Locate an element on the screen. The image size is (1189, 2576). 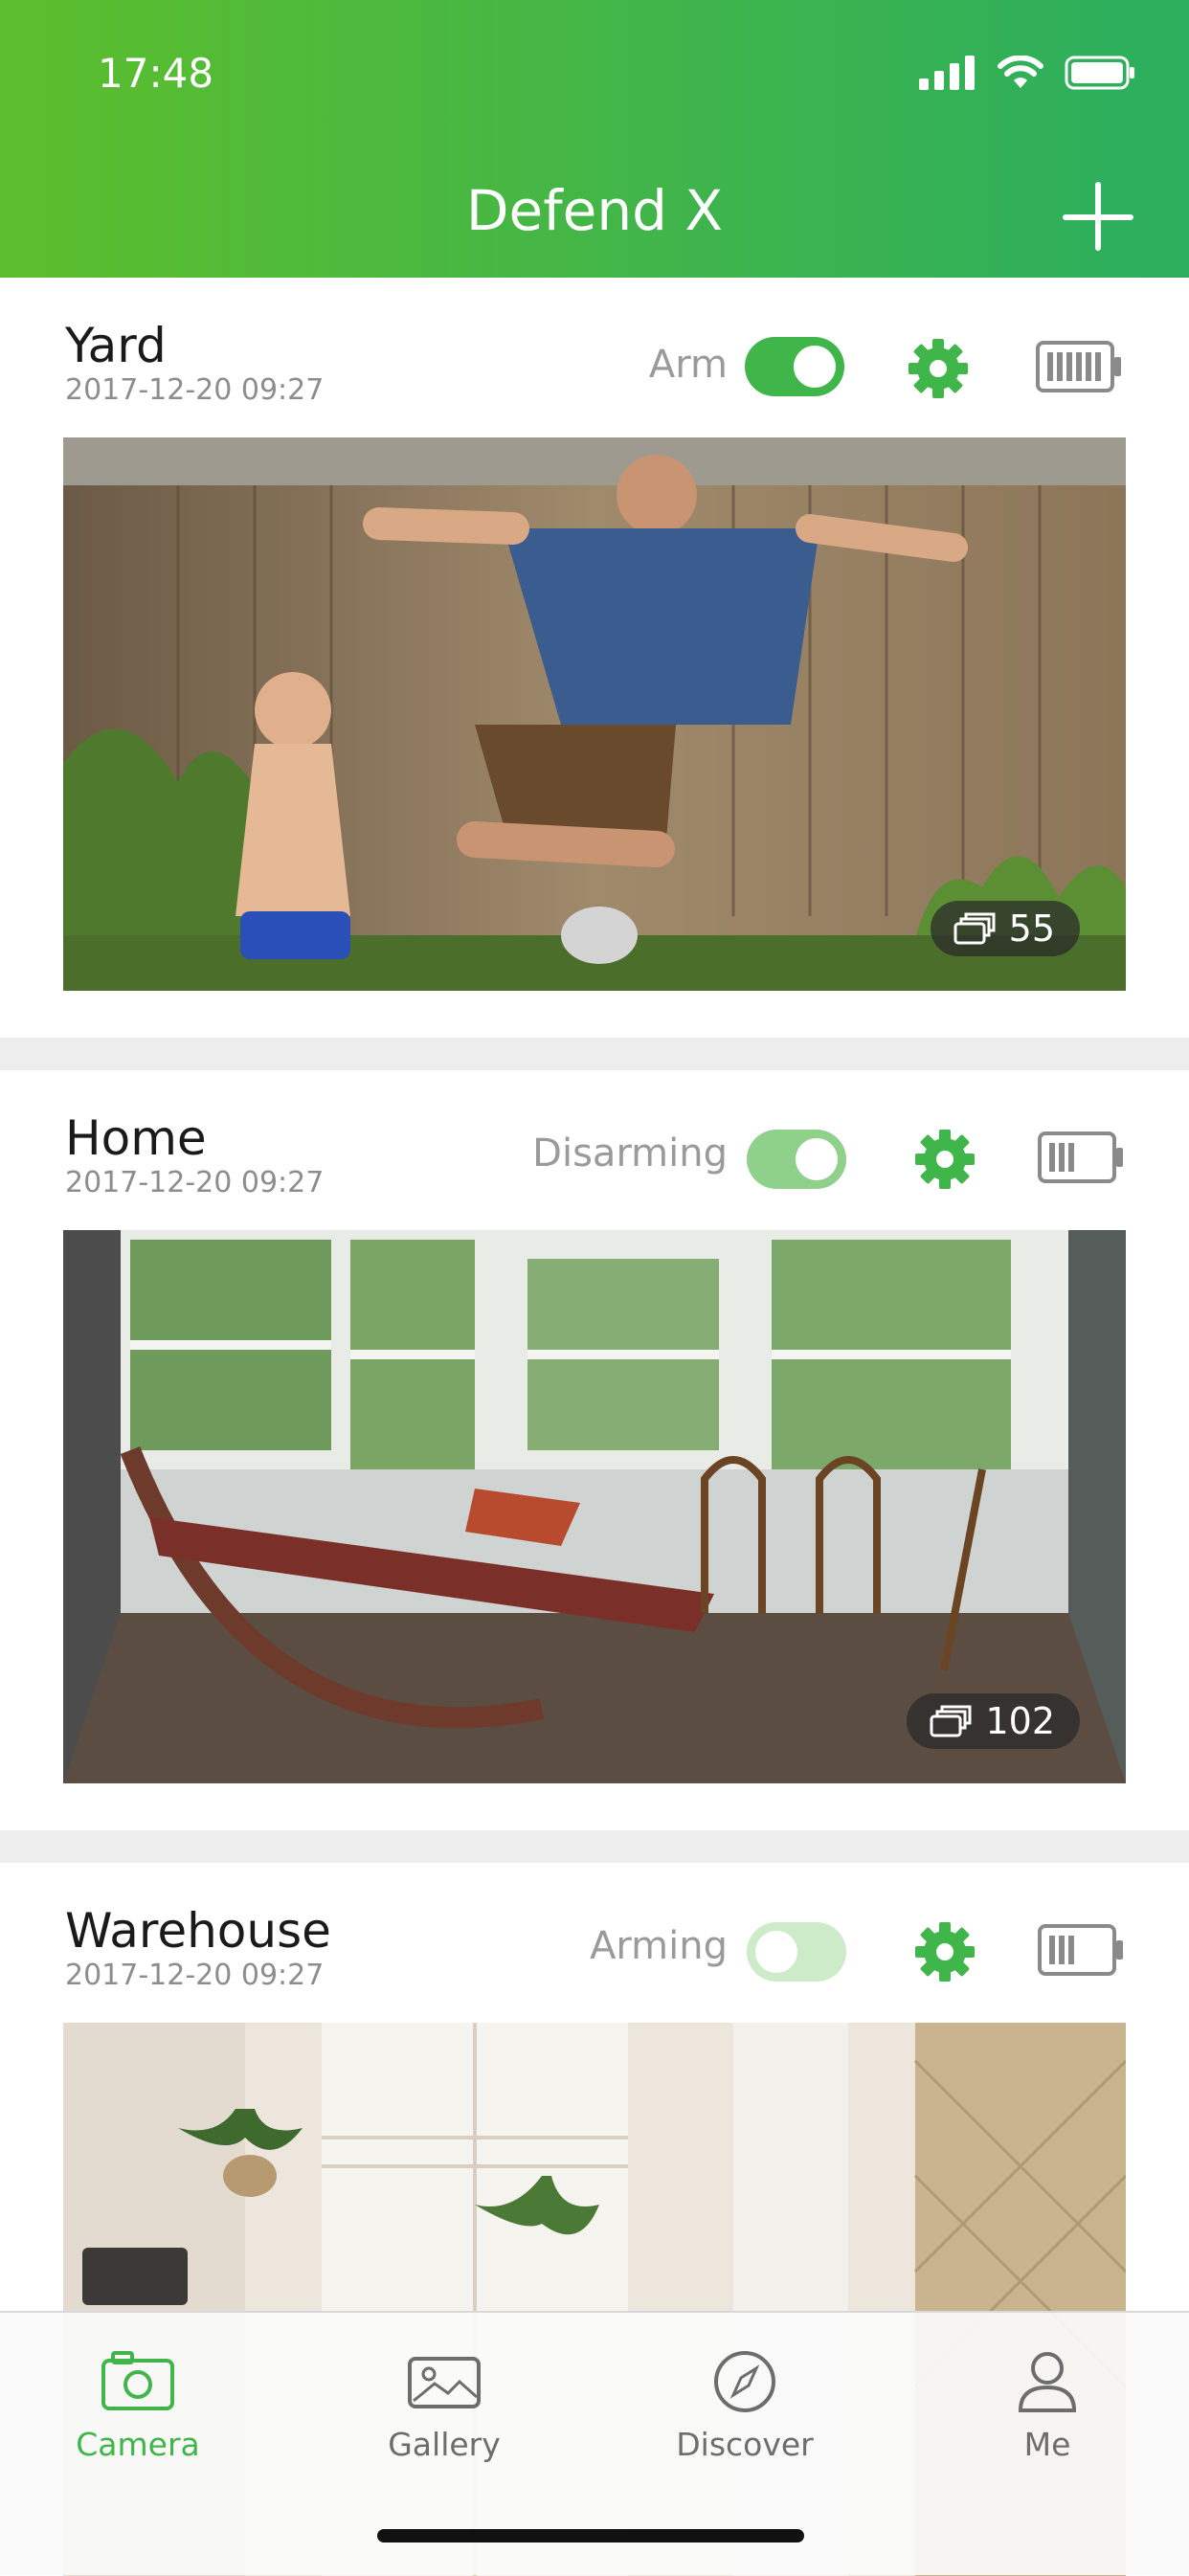
tab-discover: Discover is located at coordinates (745, 2405).